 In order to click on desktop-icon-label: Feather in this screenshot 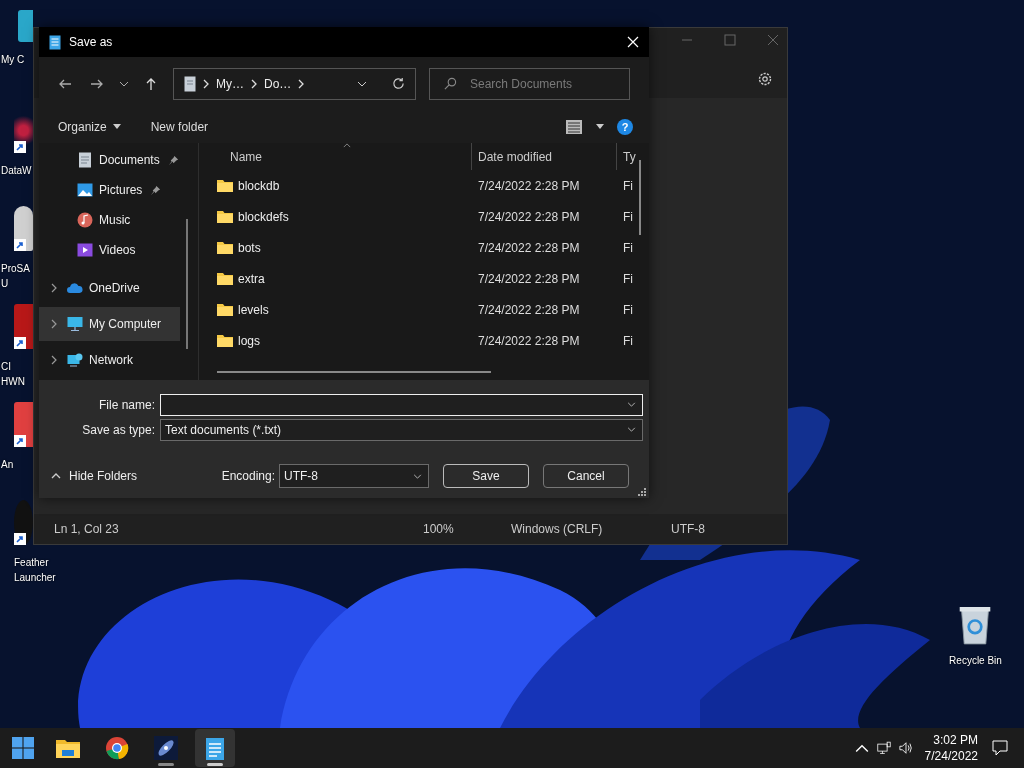, I will do `click(31, 563)`.